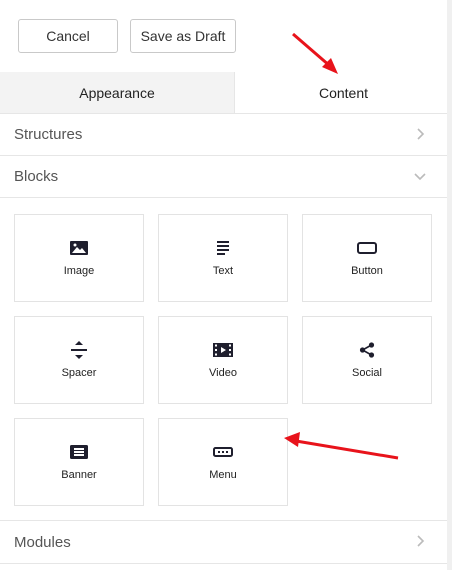 Image resolution: width=452 pixels, height=570 pixels. What do you see at coordinates (223, 373) in the screenshot?
I see `block-label: Video` at bounding box center [223, 373].